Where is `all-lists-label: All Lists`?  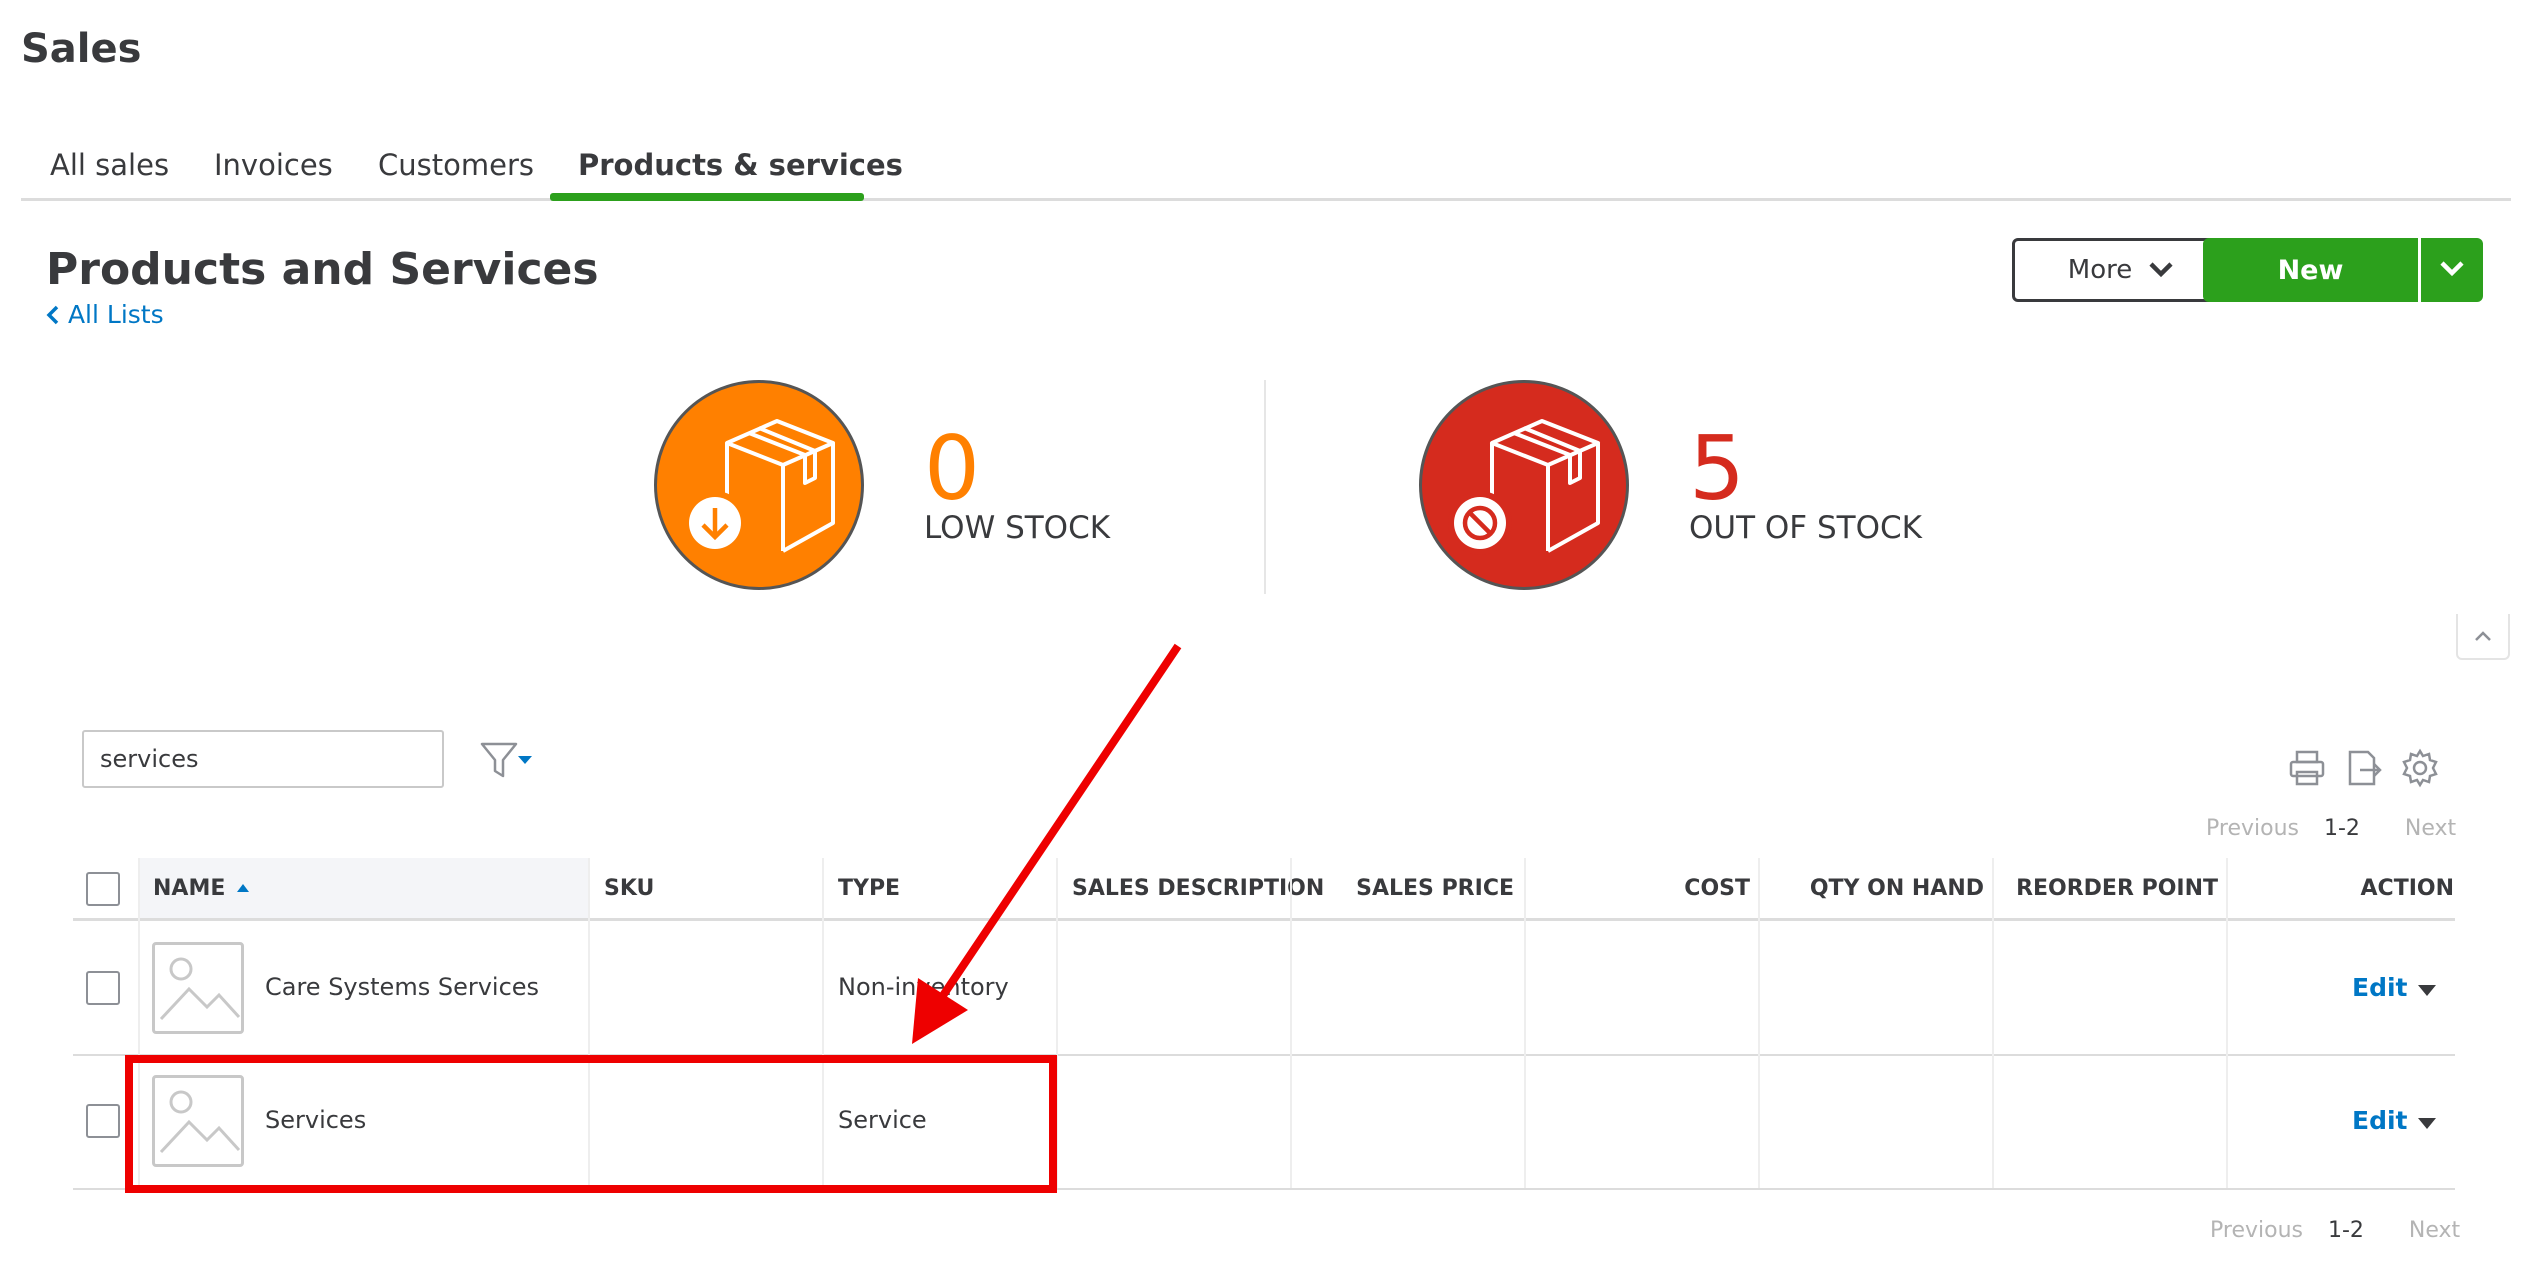 all-lists-label: All Lists is located at coordinates (115, 314).